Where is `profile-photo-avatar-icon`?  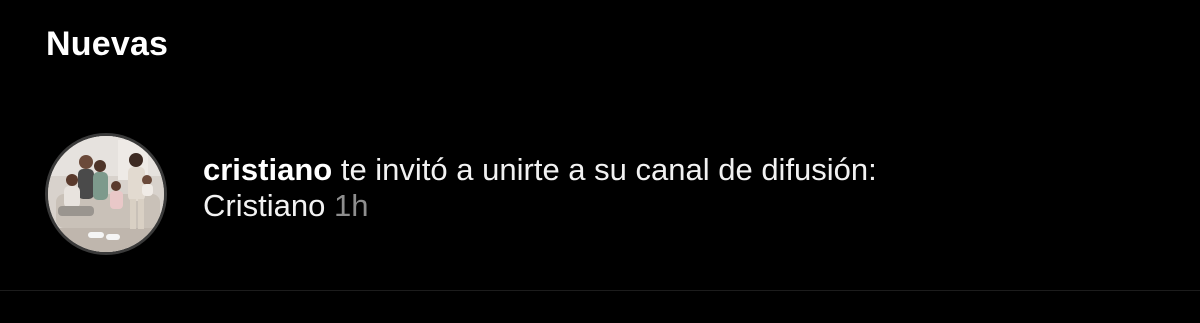
profile-photo-avatar-icon is located at coordinates (106, 194).